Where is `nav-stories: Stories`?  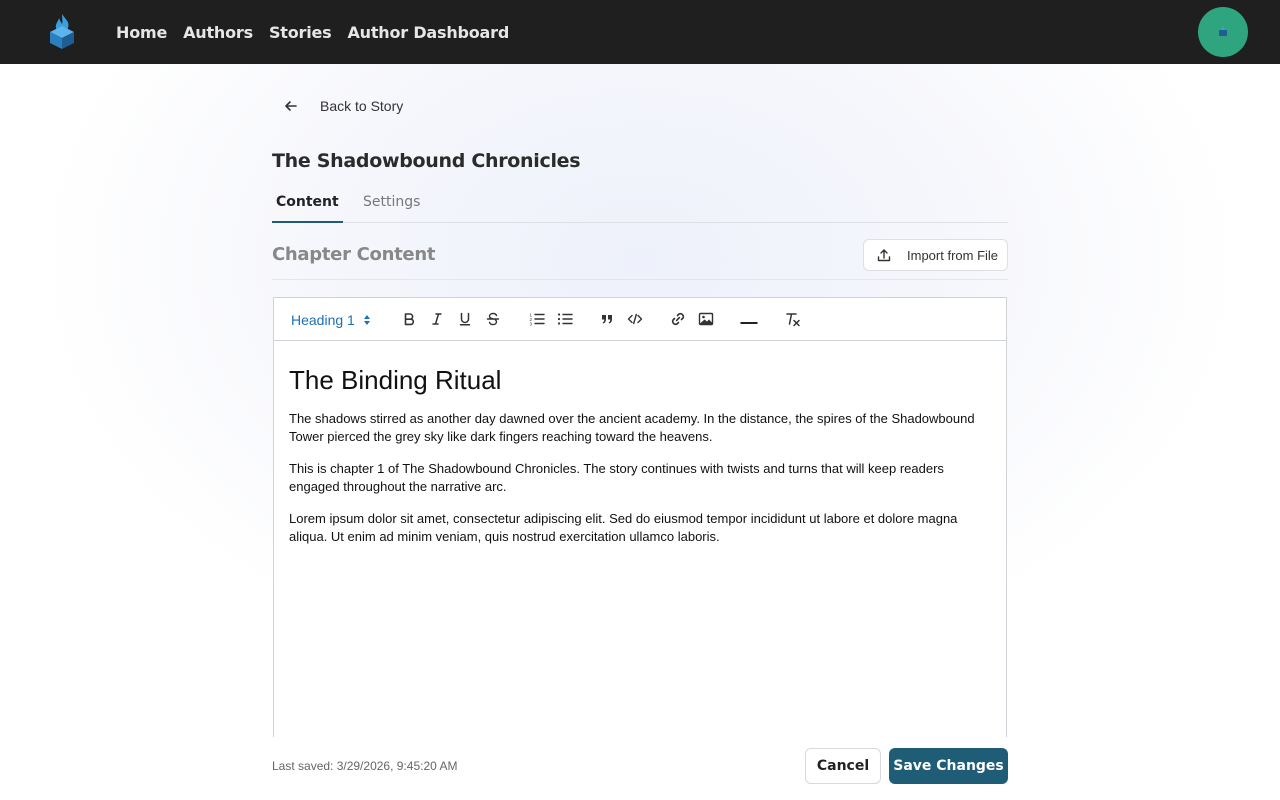
nav-stories: Stories is located at coordinates (300, 32).